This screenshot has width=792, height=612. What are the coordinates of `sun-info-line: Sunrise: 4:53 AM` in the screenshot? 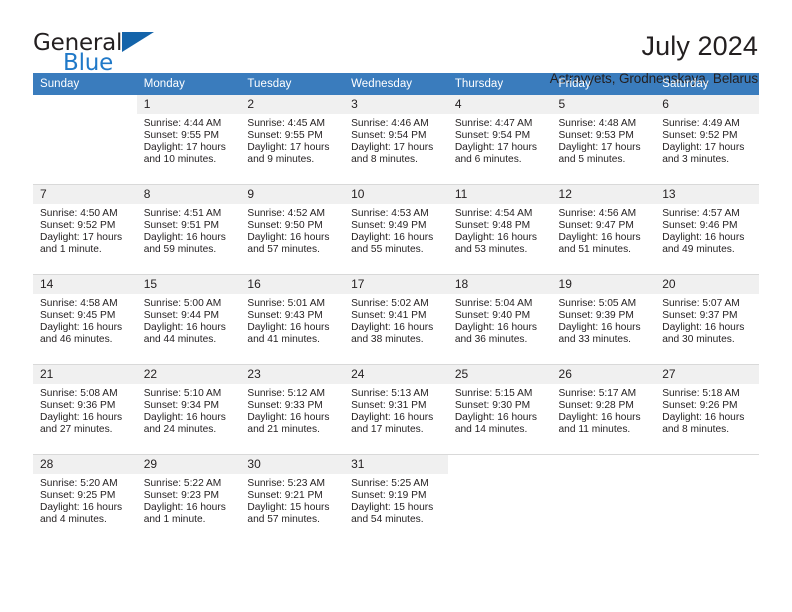 It's located at (390, 213).